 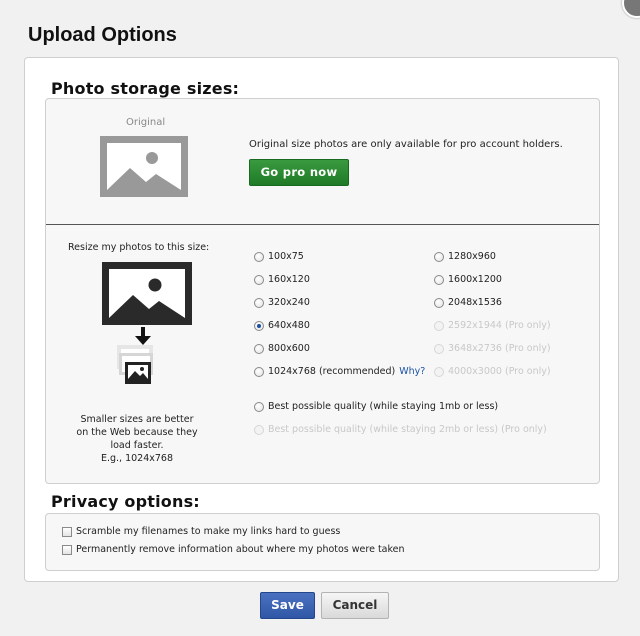 What do you see at coordinates (137, 445) in the screenshot?
I see `note-line: load faster.` at bounding box center [137, 445].